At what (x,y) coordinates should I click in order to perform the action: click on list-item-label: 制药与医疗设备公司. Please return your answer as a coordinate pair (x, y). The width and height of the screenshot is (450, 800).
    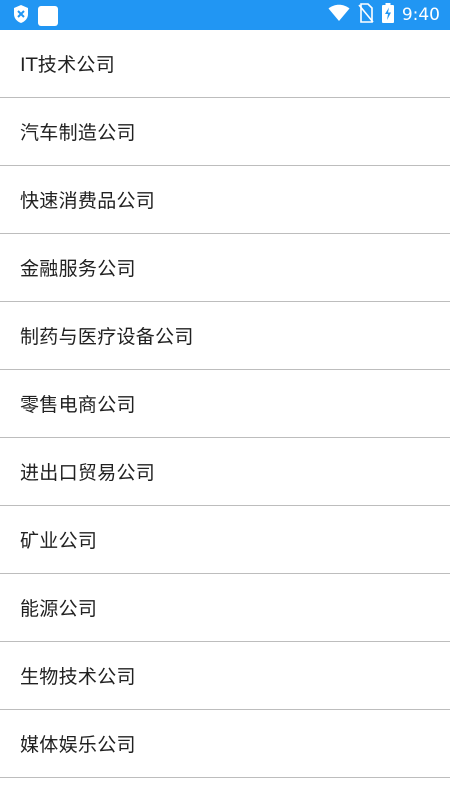
    Looking at the image, I should click on (107, 337).